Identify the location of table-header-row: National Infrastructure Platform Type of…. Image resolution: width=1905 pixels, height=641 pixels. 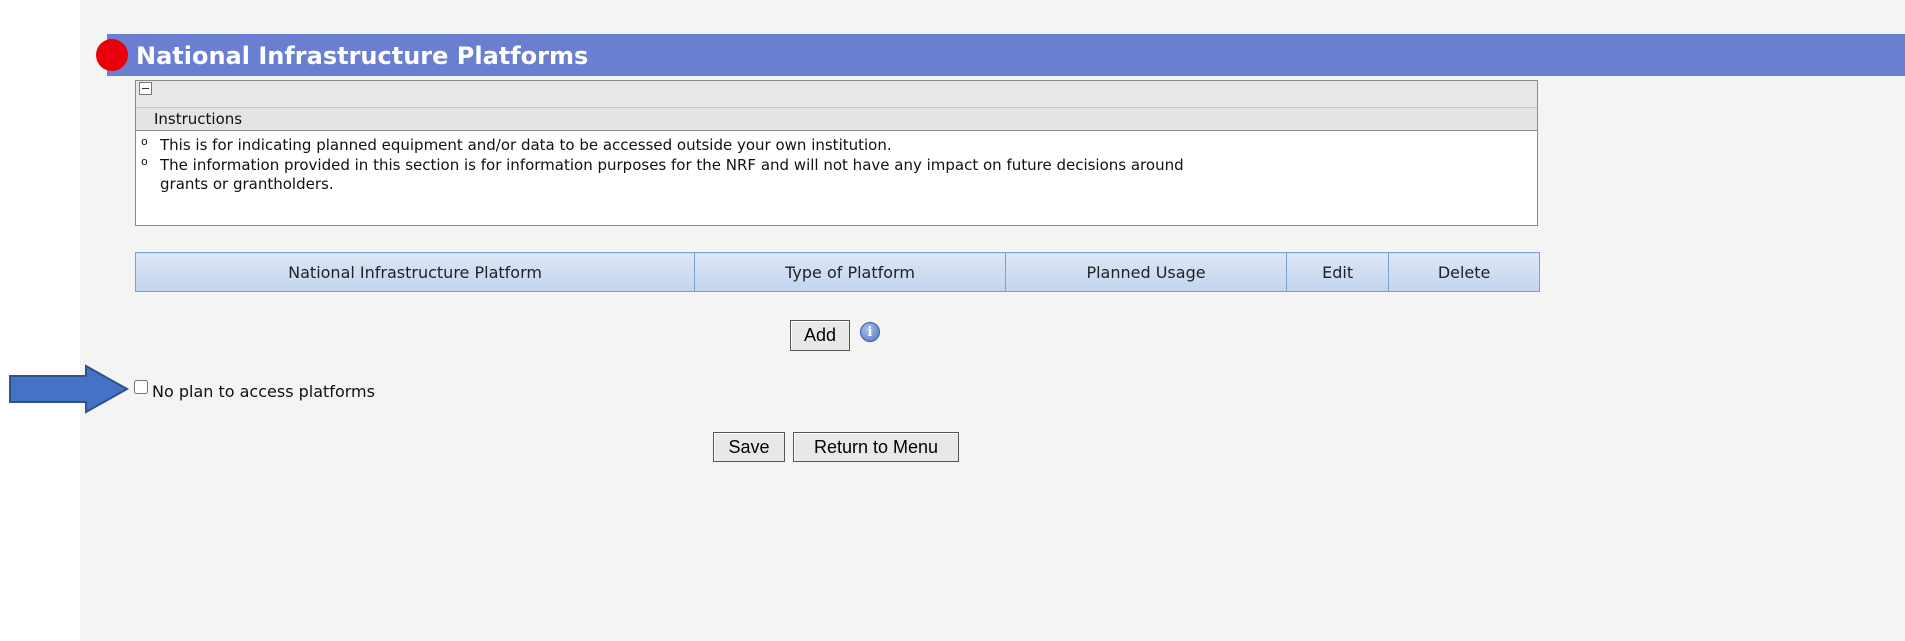
(837, 272).